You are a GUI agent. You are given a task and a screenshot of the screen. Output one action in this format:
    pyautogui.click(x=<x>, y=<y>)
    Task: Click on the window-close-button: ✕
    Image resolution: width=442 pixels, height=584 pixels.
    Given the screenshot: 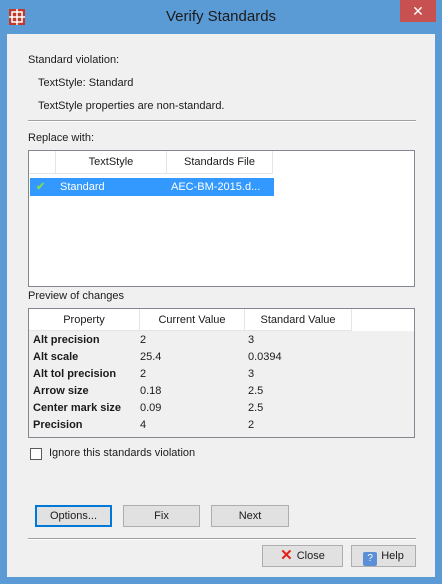 What is the action you would take?
    pyautogui.click(x=418, y=11)
    